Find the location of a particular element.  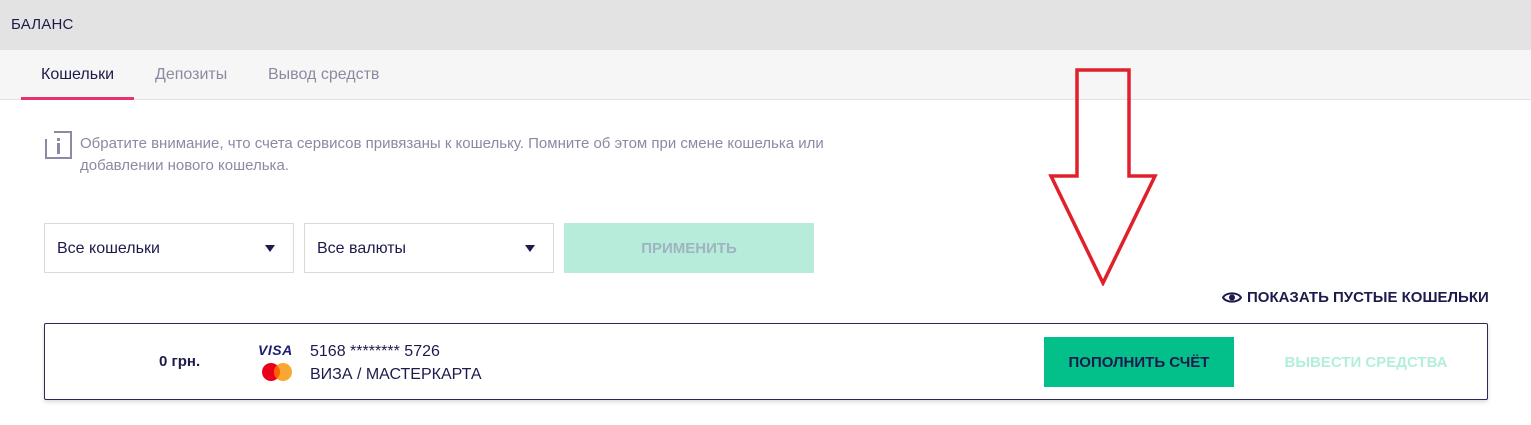

currency-select-value: Все валюты is located at coordinates (362, 248).